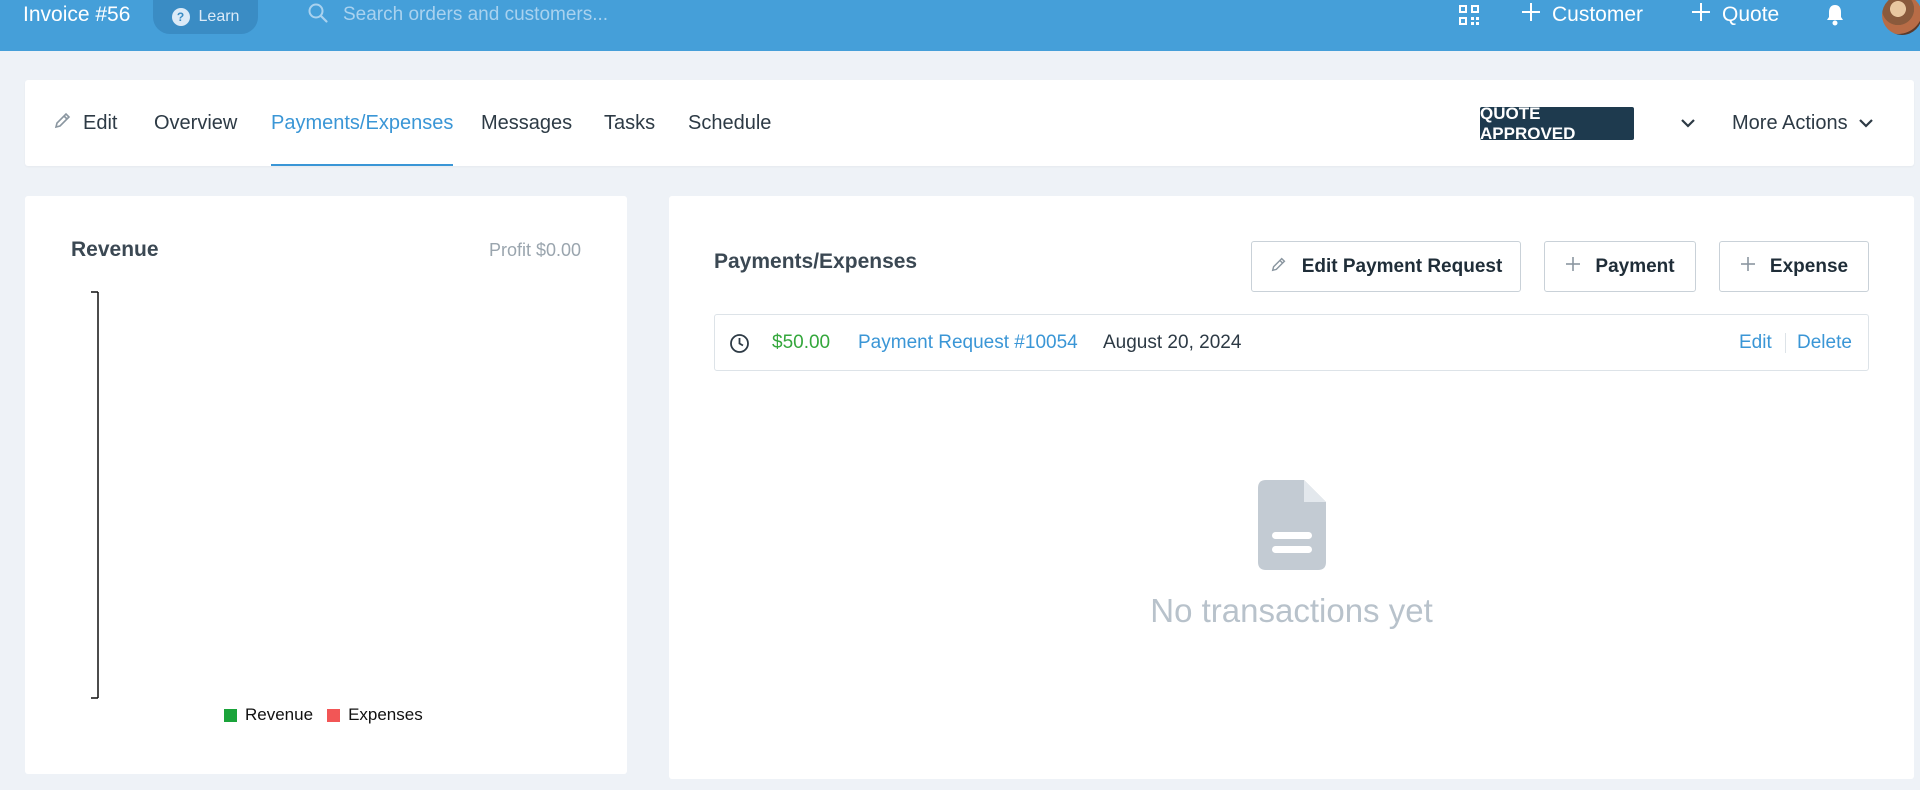  I want to click on button-label: Payment, so click(1635, 266).